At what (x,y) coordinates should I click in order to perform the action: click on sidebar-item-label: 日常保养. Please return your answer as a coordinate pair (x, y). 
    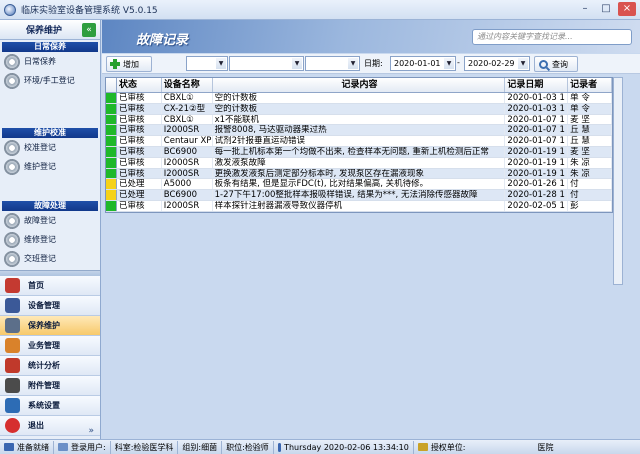
    Looking at the image, I should click on (40, 61).